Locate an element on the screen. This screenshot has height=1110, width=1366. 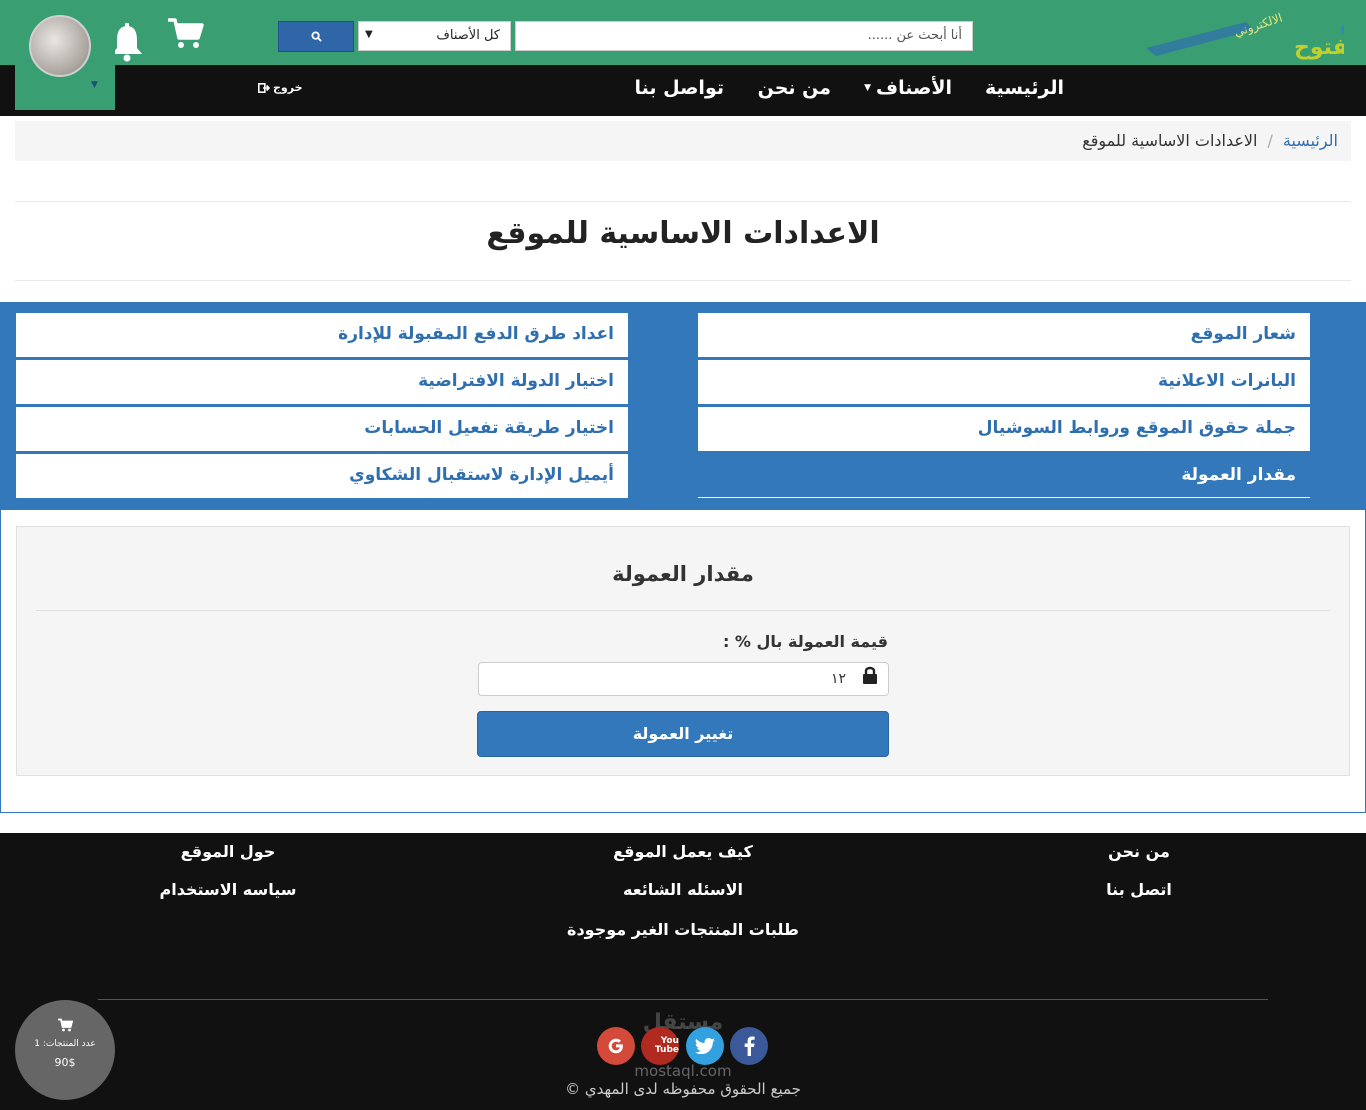
menu-item-account-activation: اختيار طريقة تفعيل الحسابات is located at coordinates (322, 429).